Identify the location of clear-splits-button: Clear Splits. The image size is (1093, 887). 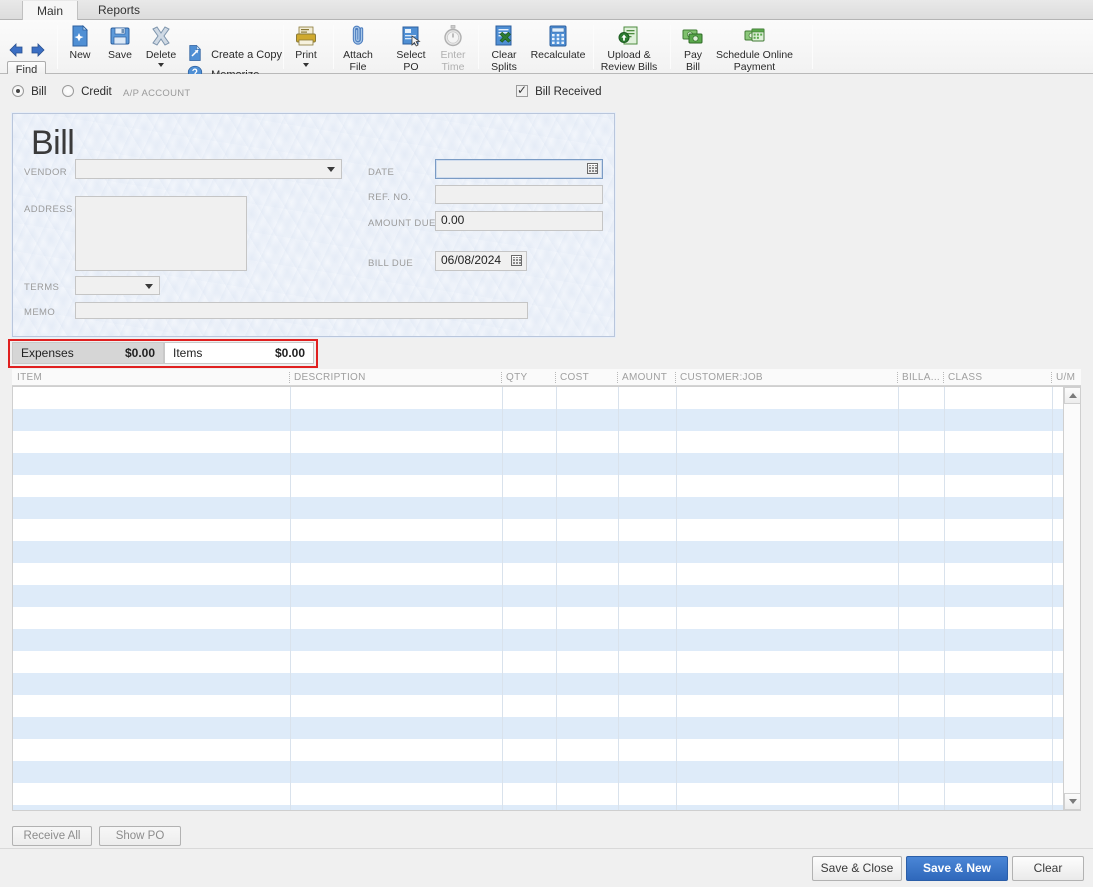
(504, 47).